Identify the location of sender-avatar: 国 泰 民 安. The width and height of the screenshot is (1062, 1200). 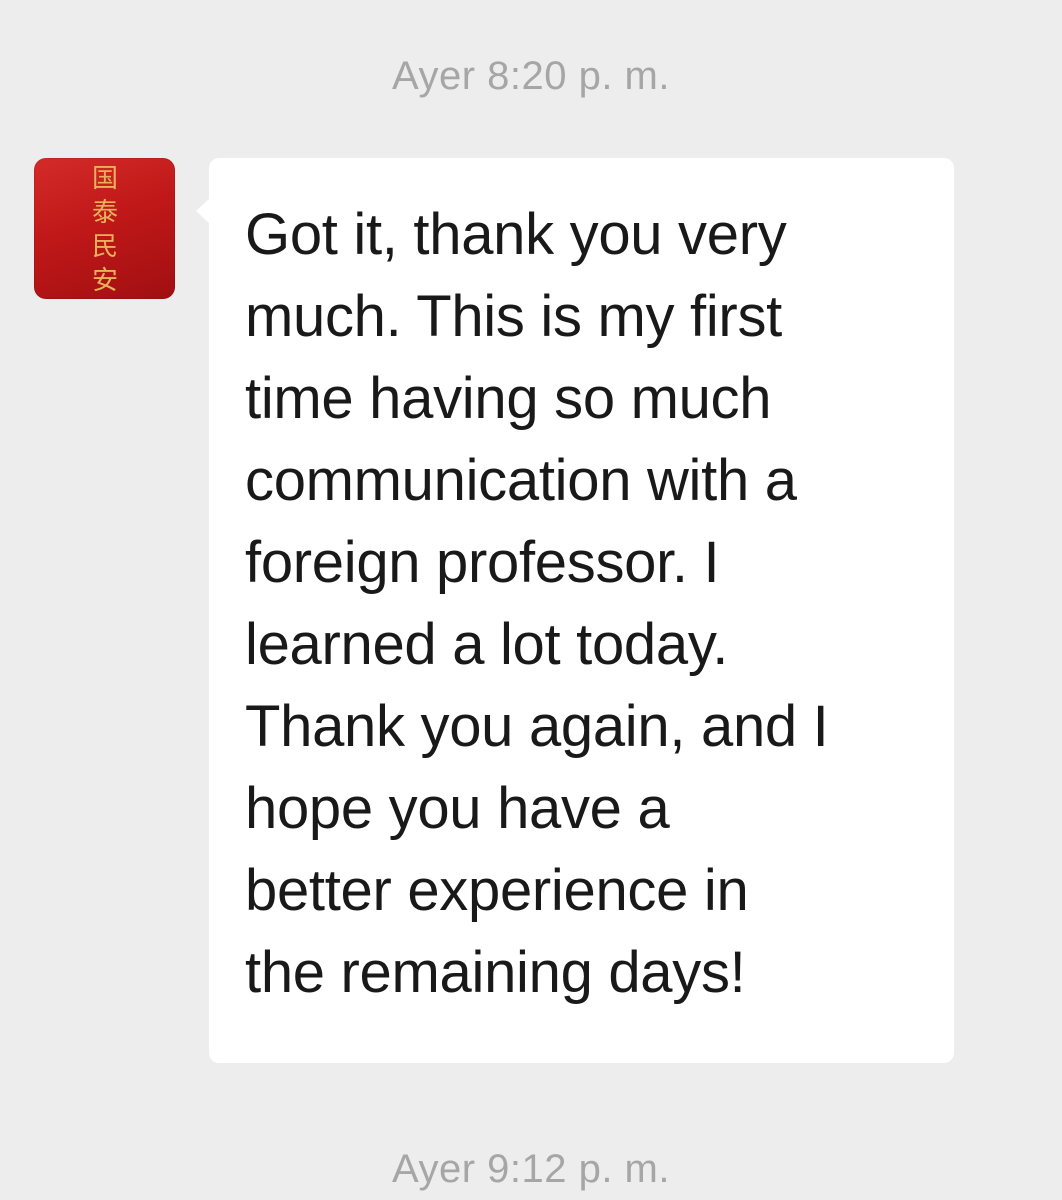
(104, 228).